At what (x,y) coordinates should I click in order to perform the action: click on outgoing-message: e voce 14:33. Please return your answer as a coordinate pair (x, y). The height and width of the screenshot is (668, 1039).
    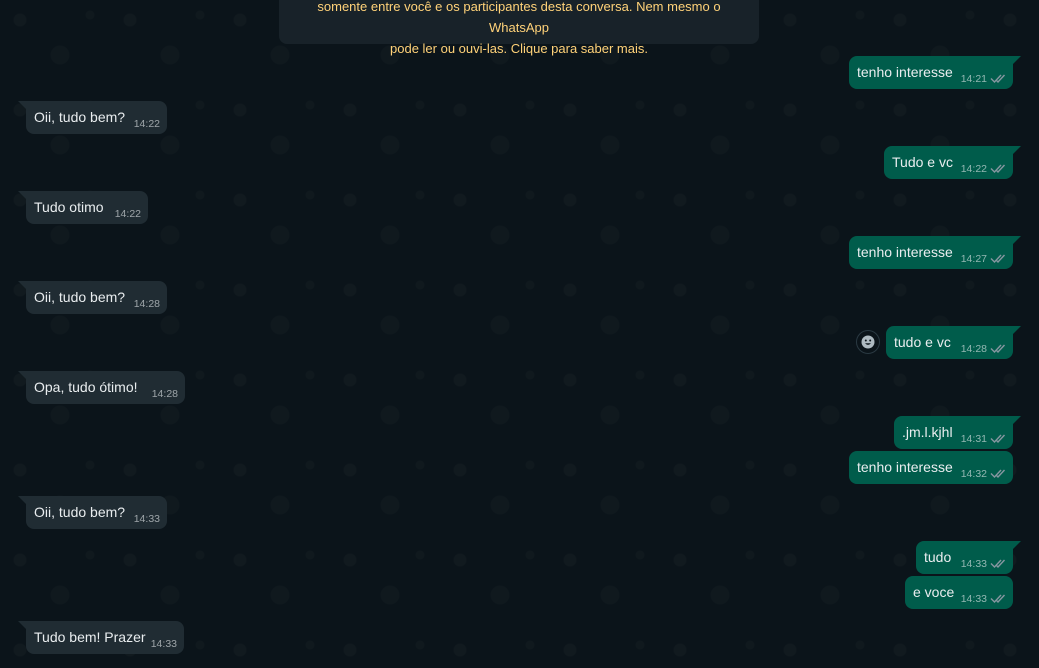
    Looking at the image, I should click on (959, 592).